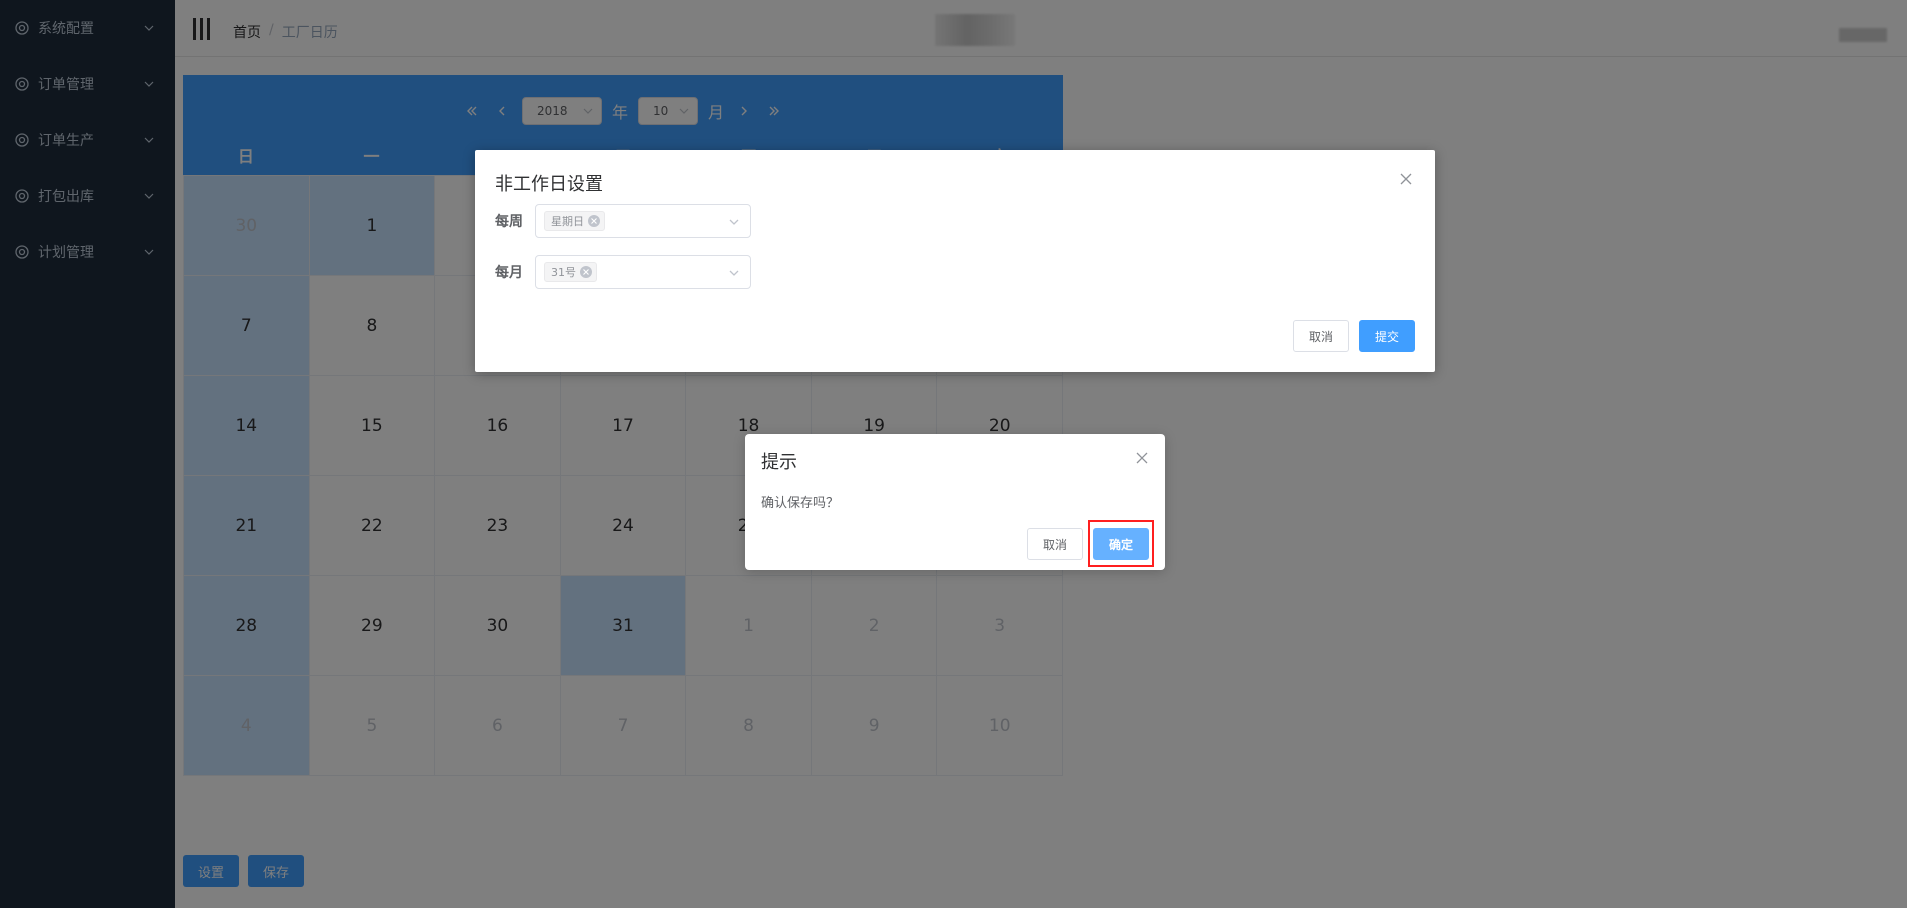 The image size is (1907, 908). What do you see at coordinates (800, 503) in the screenshot?
I see `confirm-message: 确认保存吗？` at bounding box center [800, 503].